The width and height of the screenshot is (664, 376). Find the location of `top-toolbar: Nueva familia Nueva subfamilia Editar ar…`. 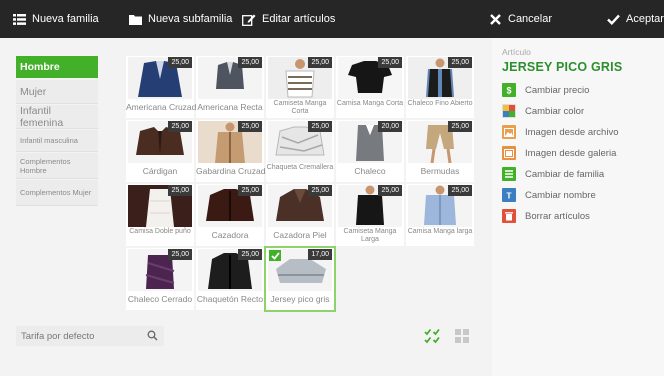

top-toolbar: Nueva familia Nueva subfamilia Editar ar… is located at coordinates (332, 19).